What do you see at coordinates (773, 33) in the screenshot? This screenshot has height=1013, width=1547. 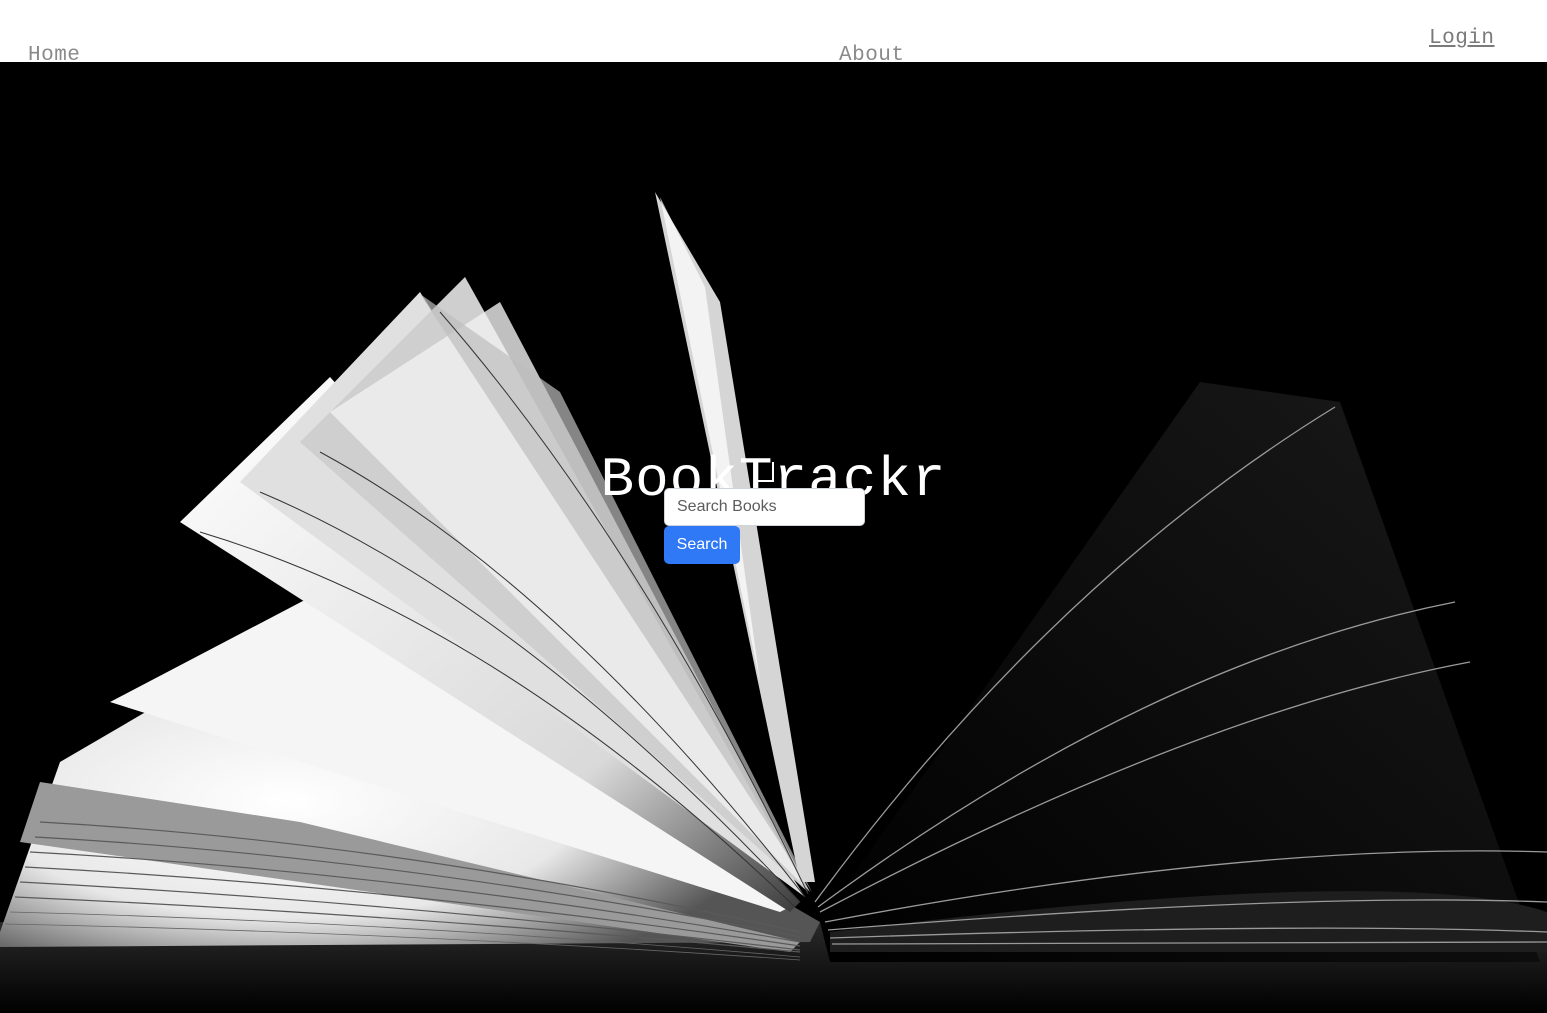 I see `top-navbar: Home About Login` at bounding box center [773, 33].